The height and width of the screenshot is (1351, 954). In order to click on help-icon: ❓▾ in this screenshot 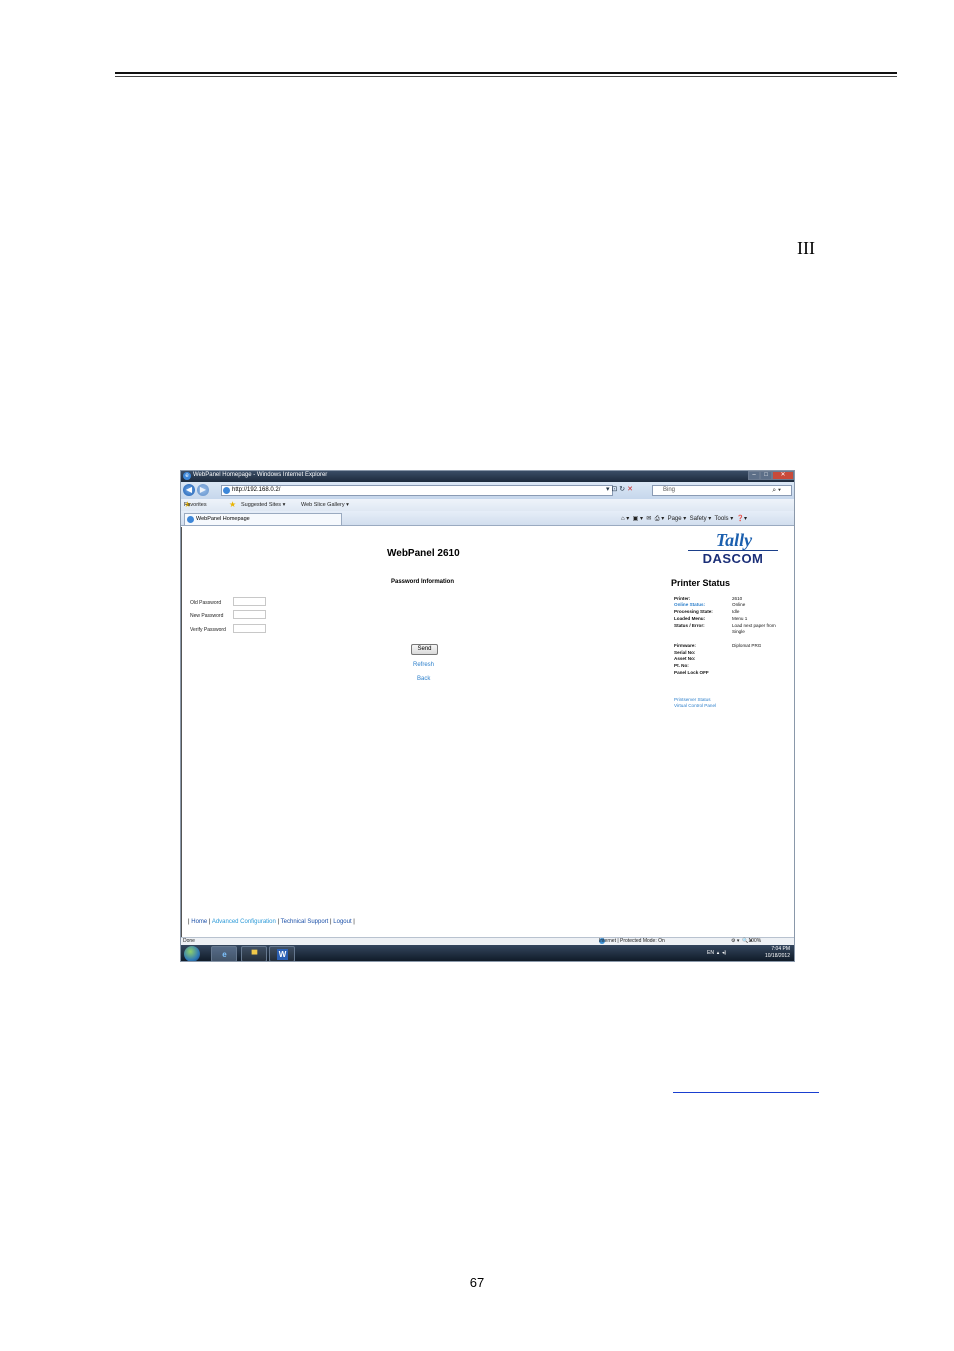, I will do `click(742, 519)`.